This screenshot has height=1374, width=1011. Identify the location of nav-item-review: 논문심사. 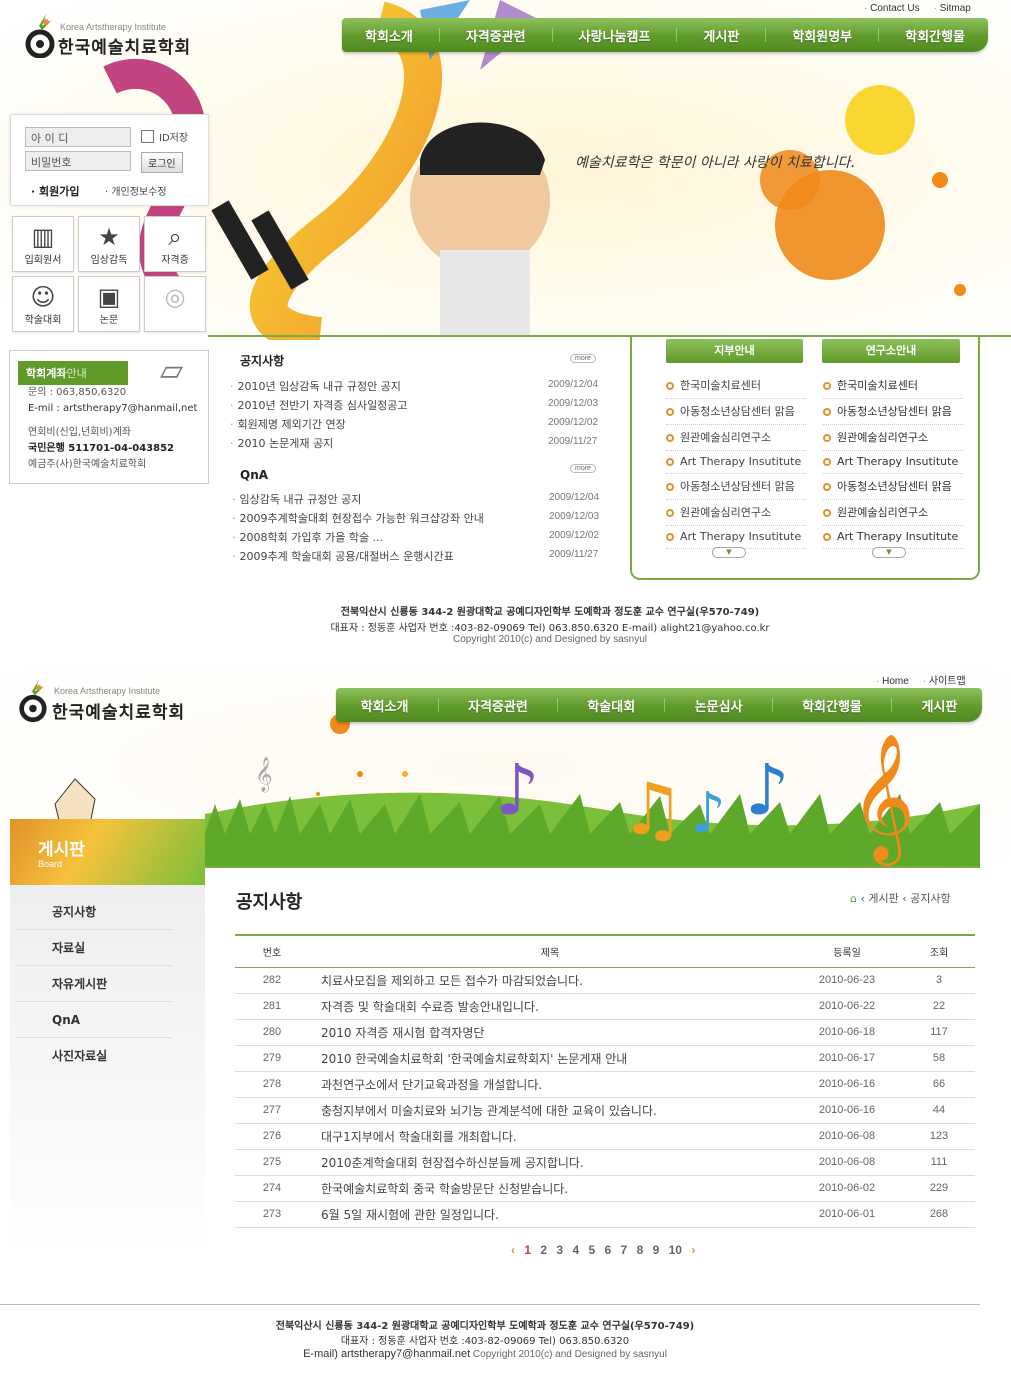
(719, 705).